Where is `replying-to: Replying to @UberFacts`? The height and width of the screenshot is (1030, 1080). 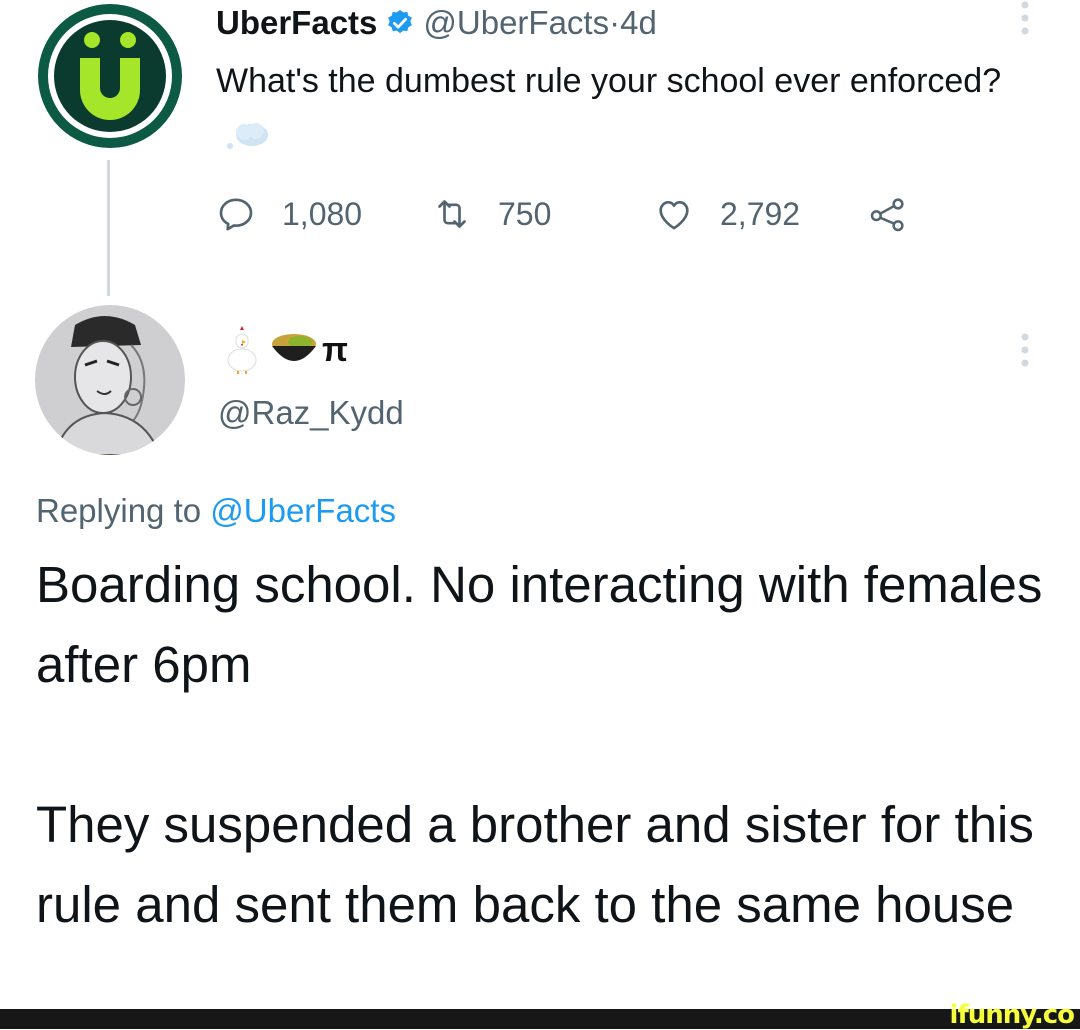
replying-to: Replying to @UberFacts is located at coordinates (216, 511).